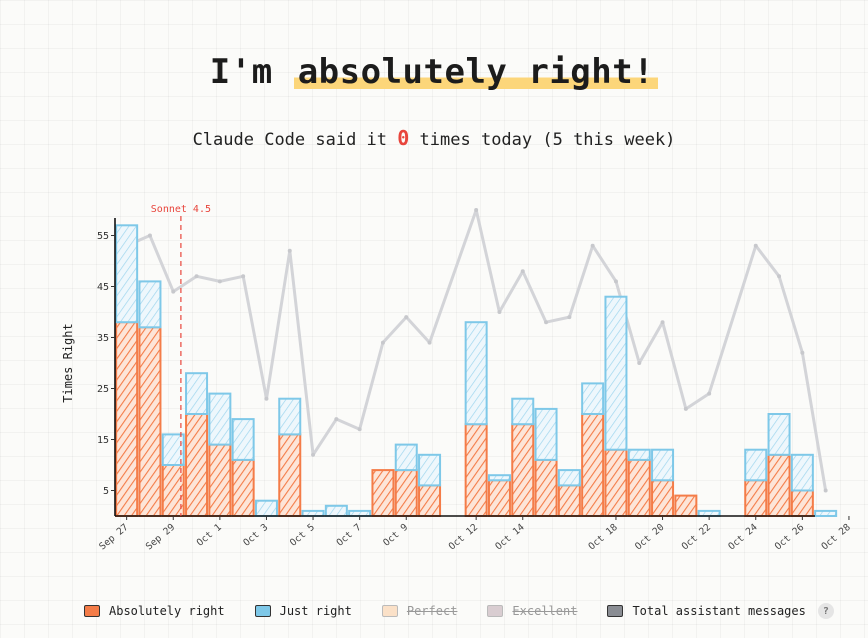 This screenshot has width=868, height=638. I want to click on legend-item-absolutely-right: Absolutely right, so click(154, 611).